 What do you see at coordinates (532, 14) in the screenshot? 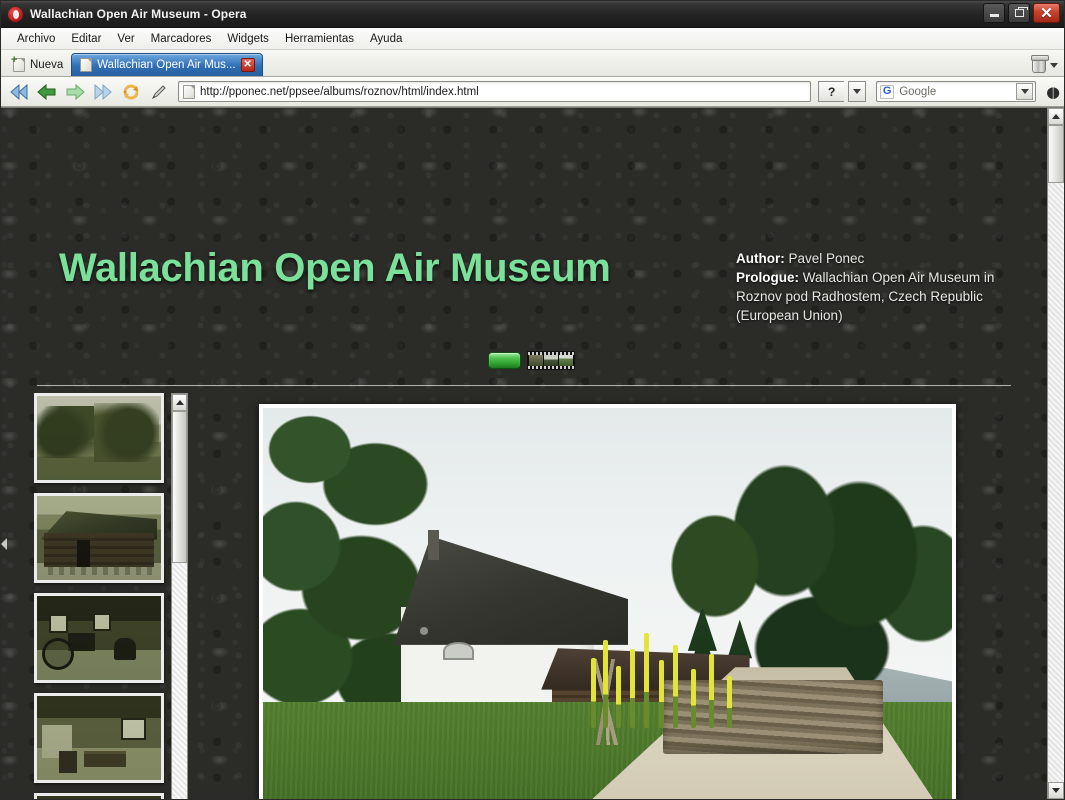
I see `title-bar: Wallachian Open Air Museum - Opera ✕` at bounding box center [532, 14].